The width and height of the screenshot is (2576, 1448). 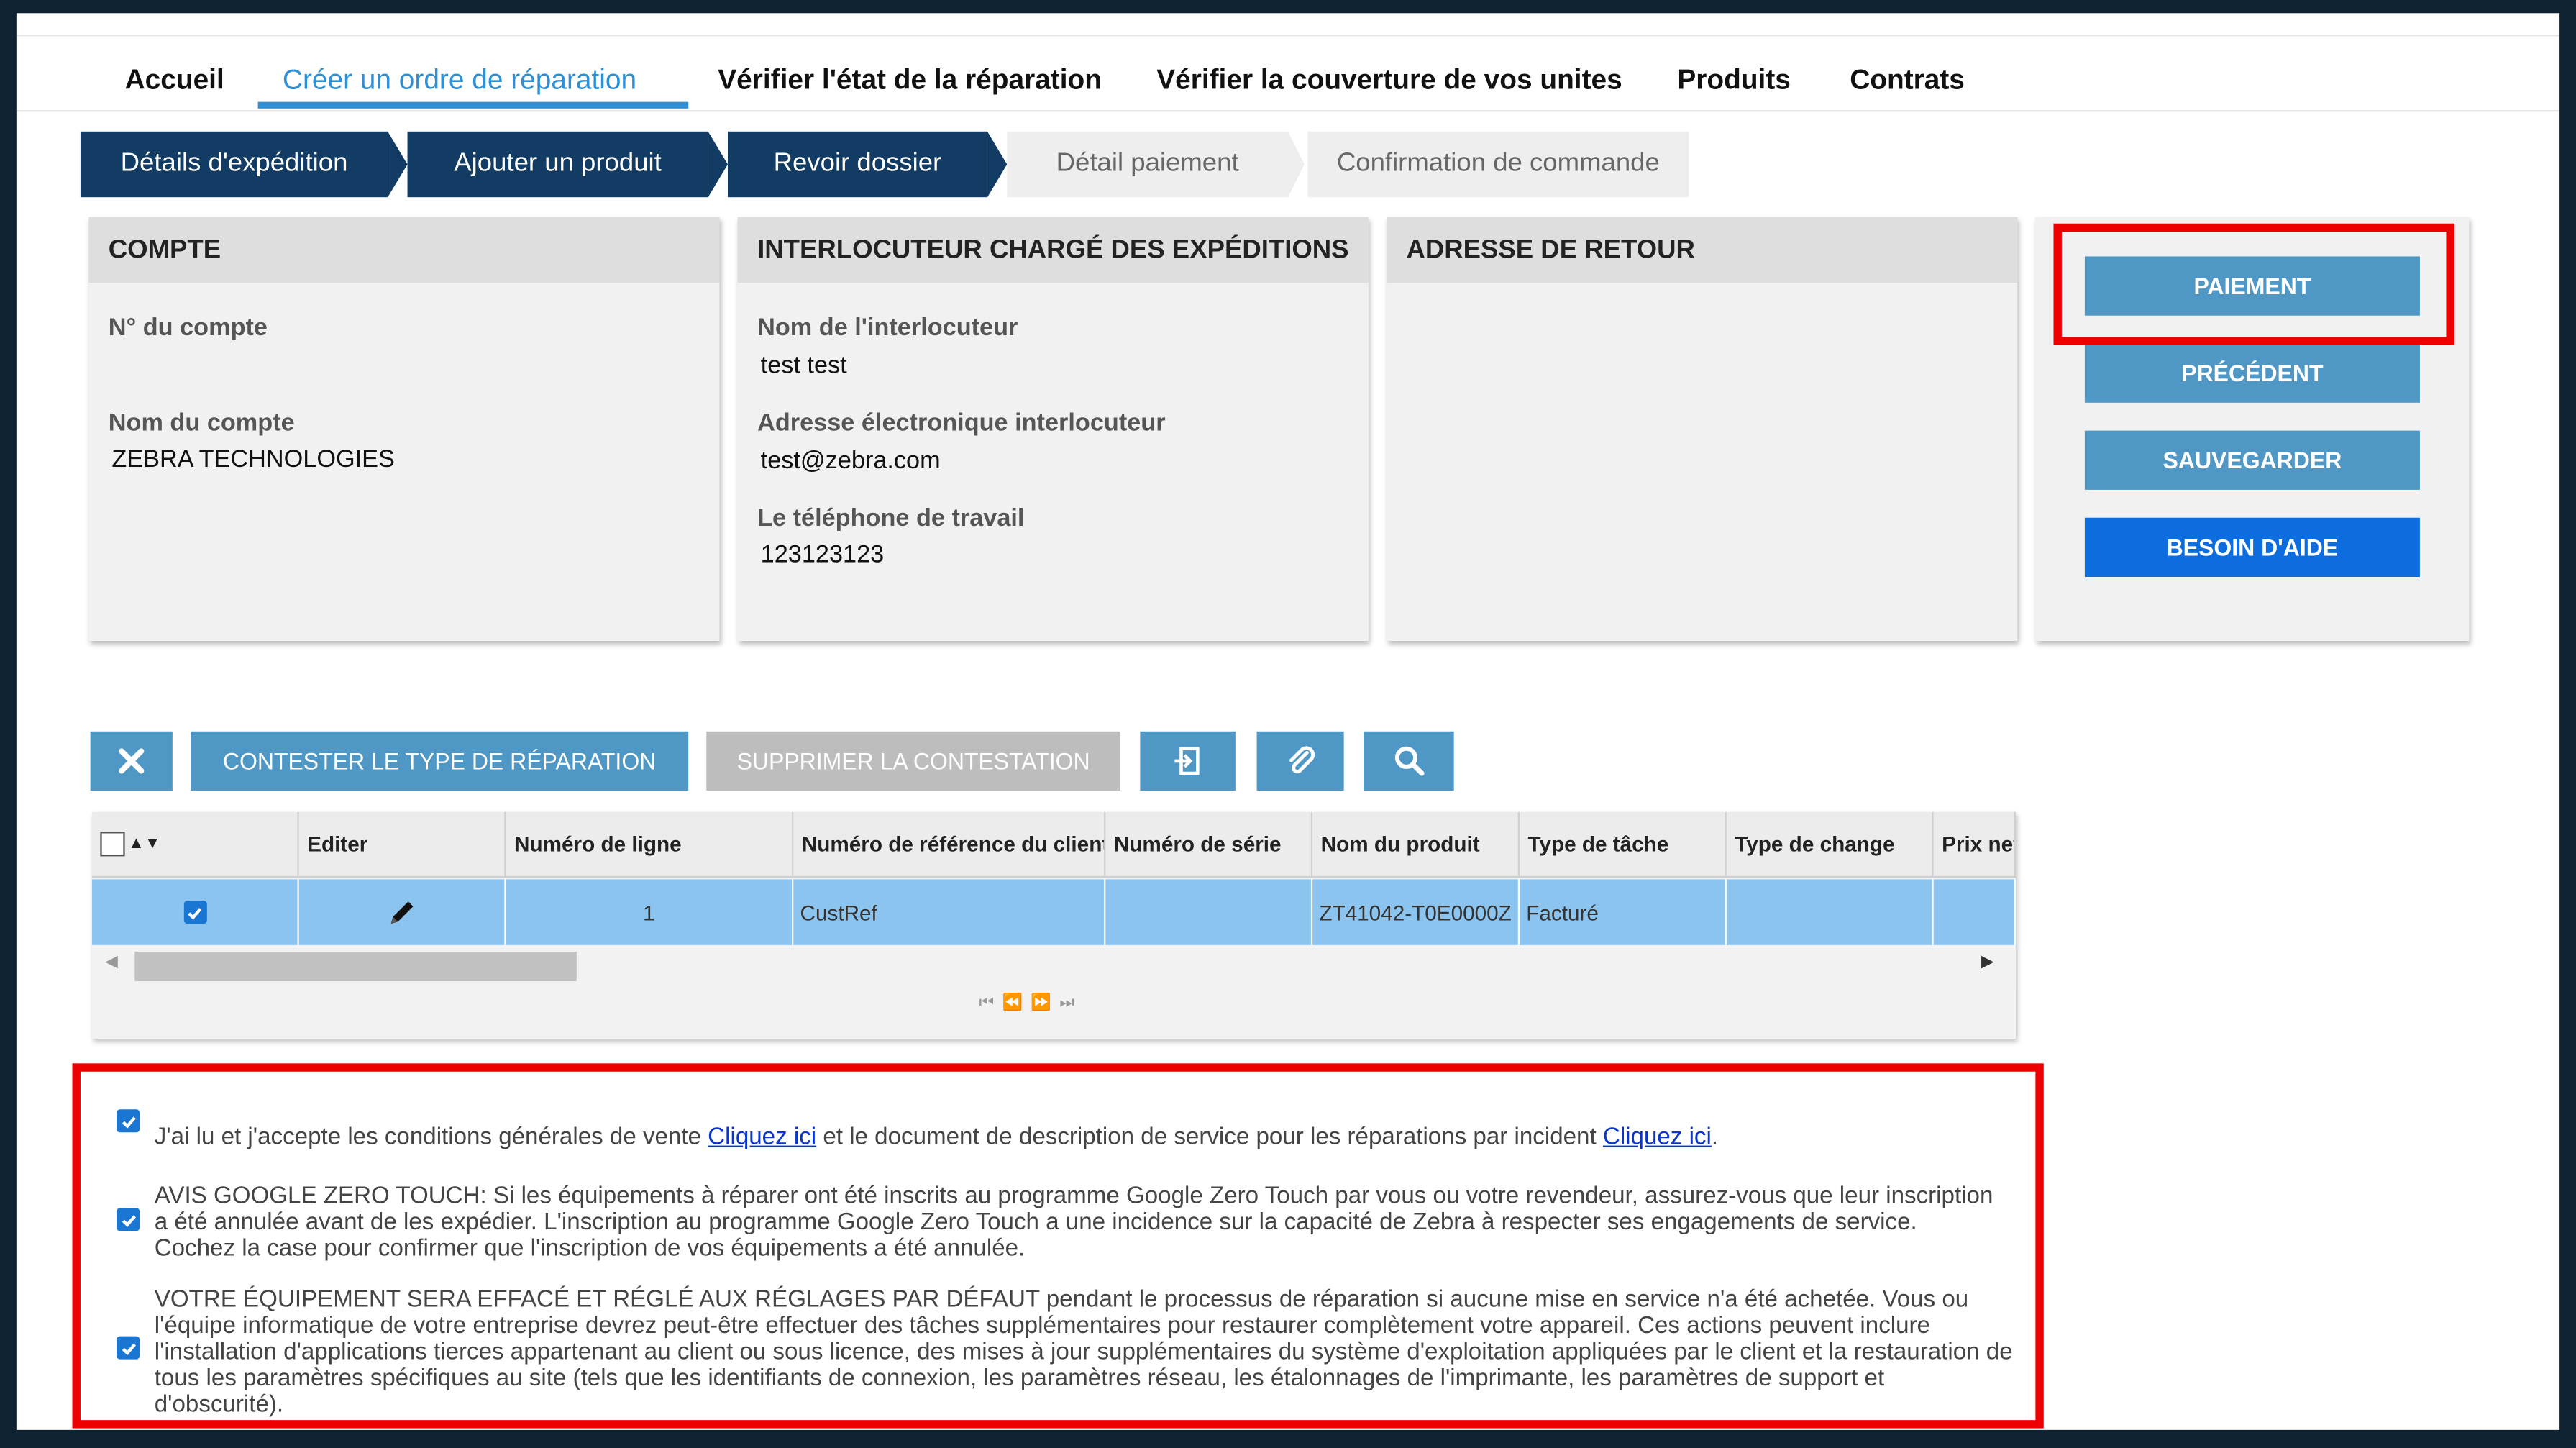 What do you see at coordinates (949, 912) in the screenshot?
I see `row-customer-ref: CustRef` at bounding box center [949, 912].